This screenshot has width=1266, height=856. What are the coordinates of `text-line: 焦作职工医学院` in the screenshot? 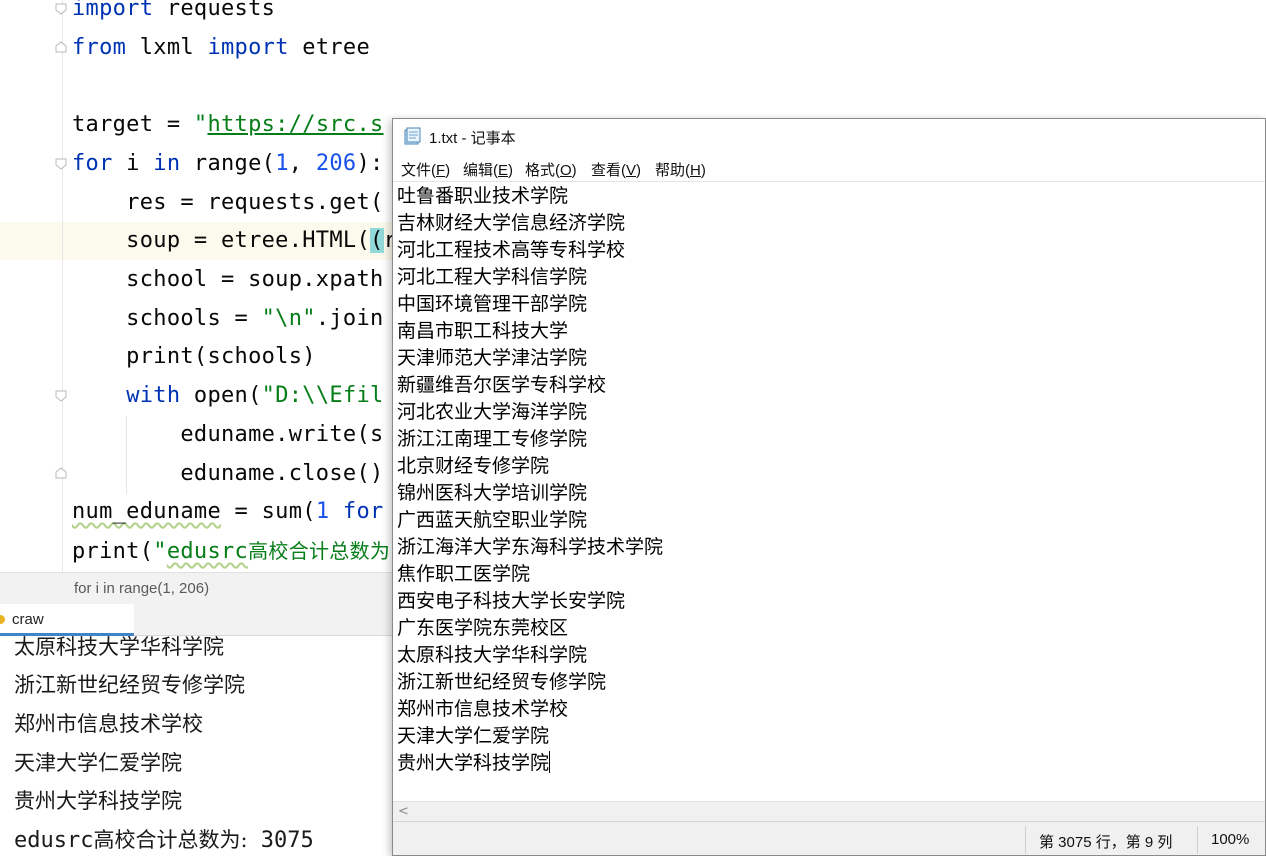 It's located at (463, 574).